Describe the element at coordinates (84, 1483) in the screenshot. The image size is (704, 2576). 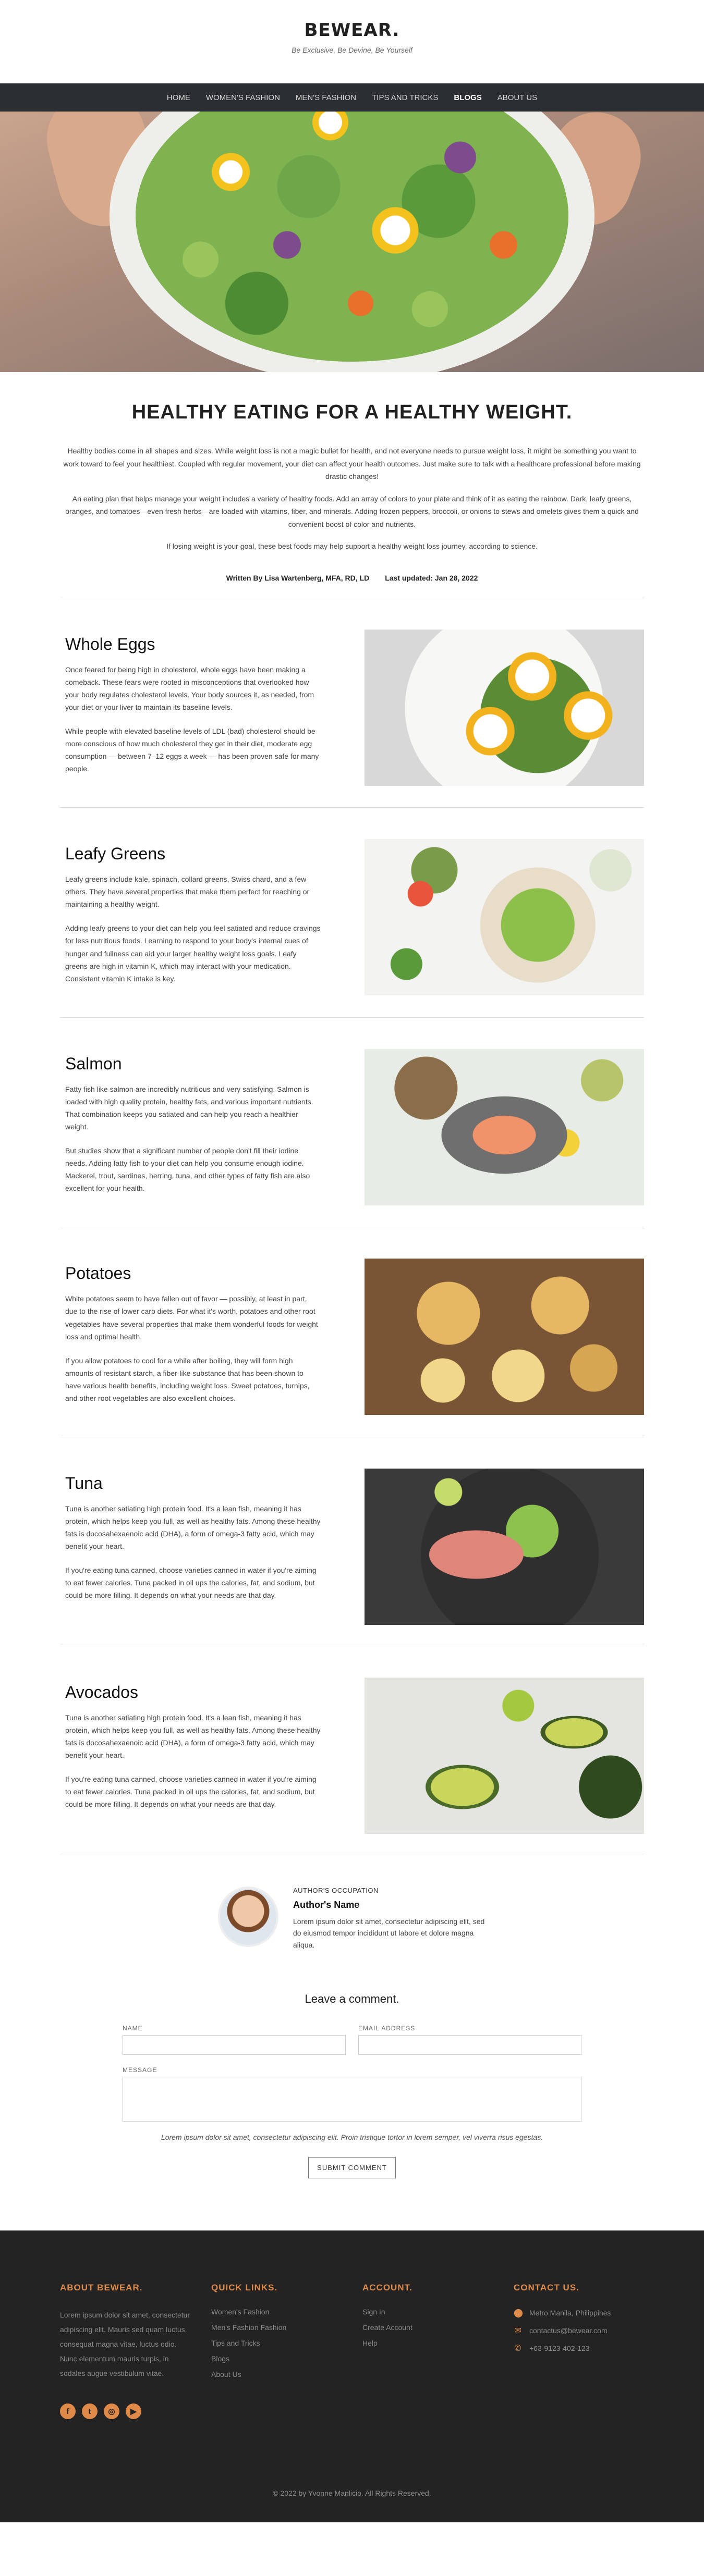
I see `food-title: Tuna` at that location.